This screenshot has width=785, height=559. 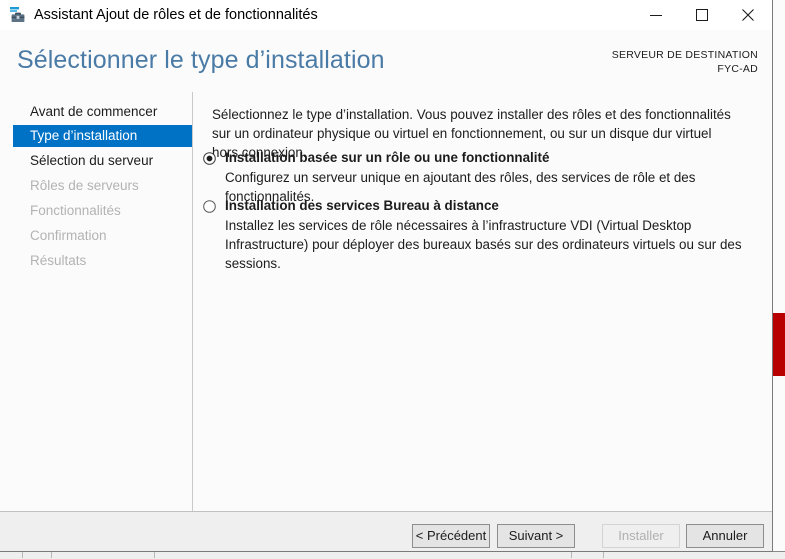 What do you see at coordinates (102, 211) in the screenshot?
I see `sidebar-item-fonctionnalites: Fonctionnalités` at bounding box center [102, 211].